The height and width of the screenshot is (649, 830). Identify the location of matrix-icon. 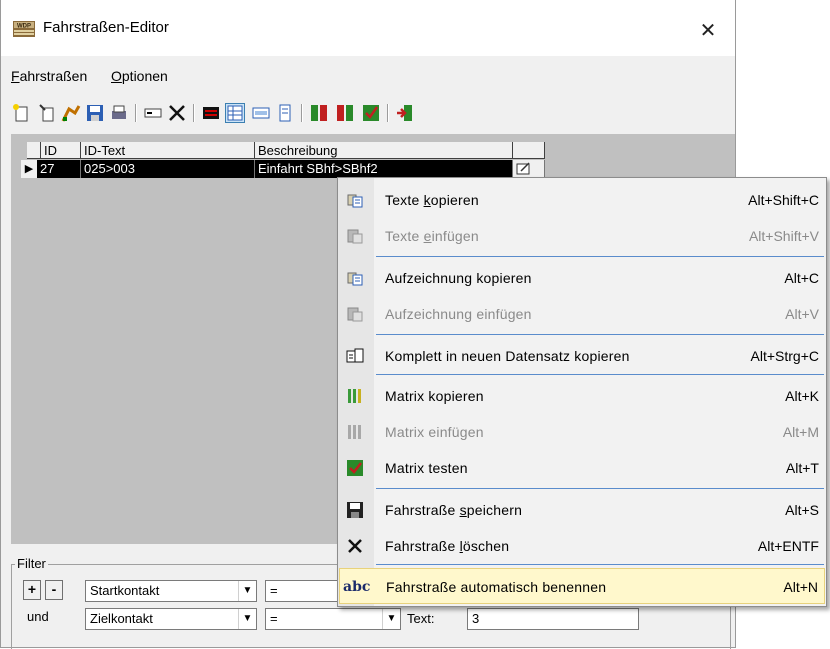
(211, 113).